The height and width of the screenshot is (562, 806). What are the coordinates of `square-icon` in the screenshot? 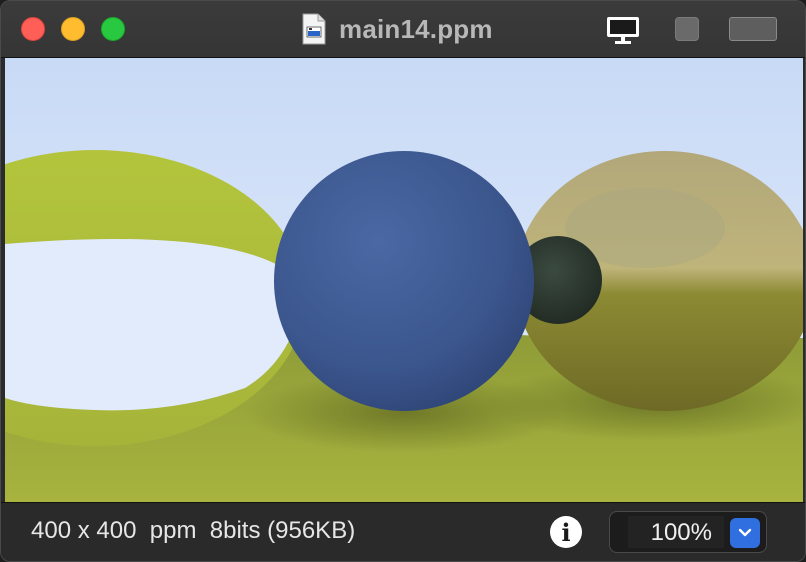 It's located at (687, 29).